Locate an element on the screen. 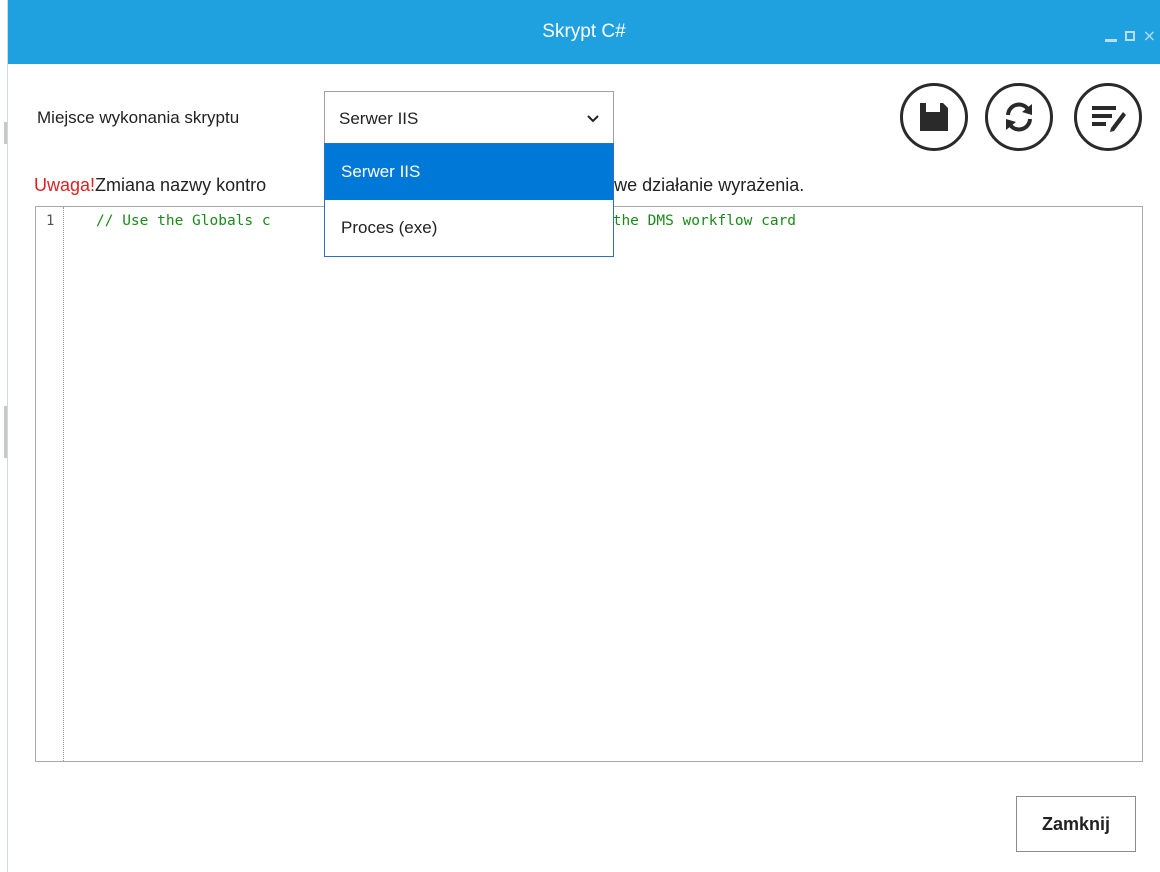  close-button: Zamknij is located at coordinates (1076, 824).